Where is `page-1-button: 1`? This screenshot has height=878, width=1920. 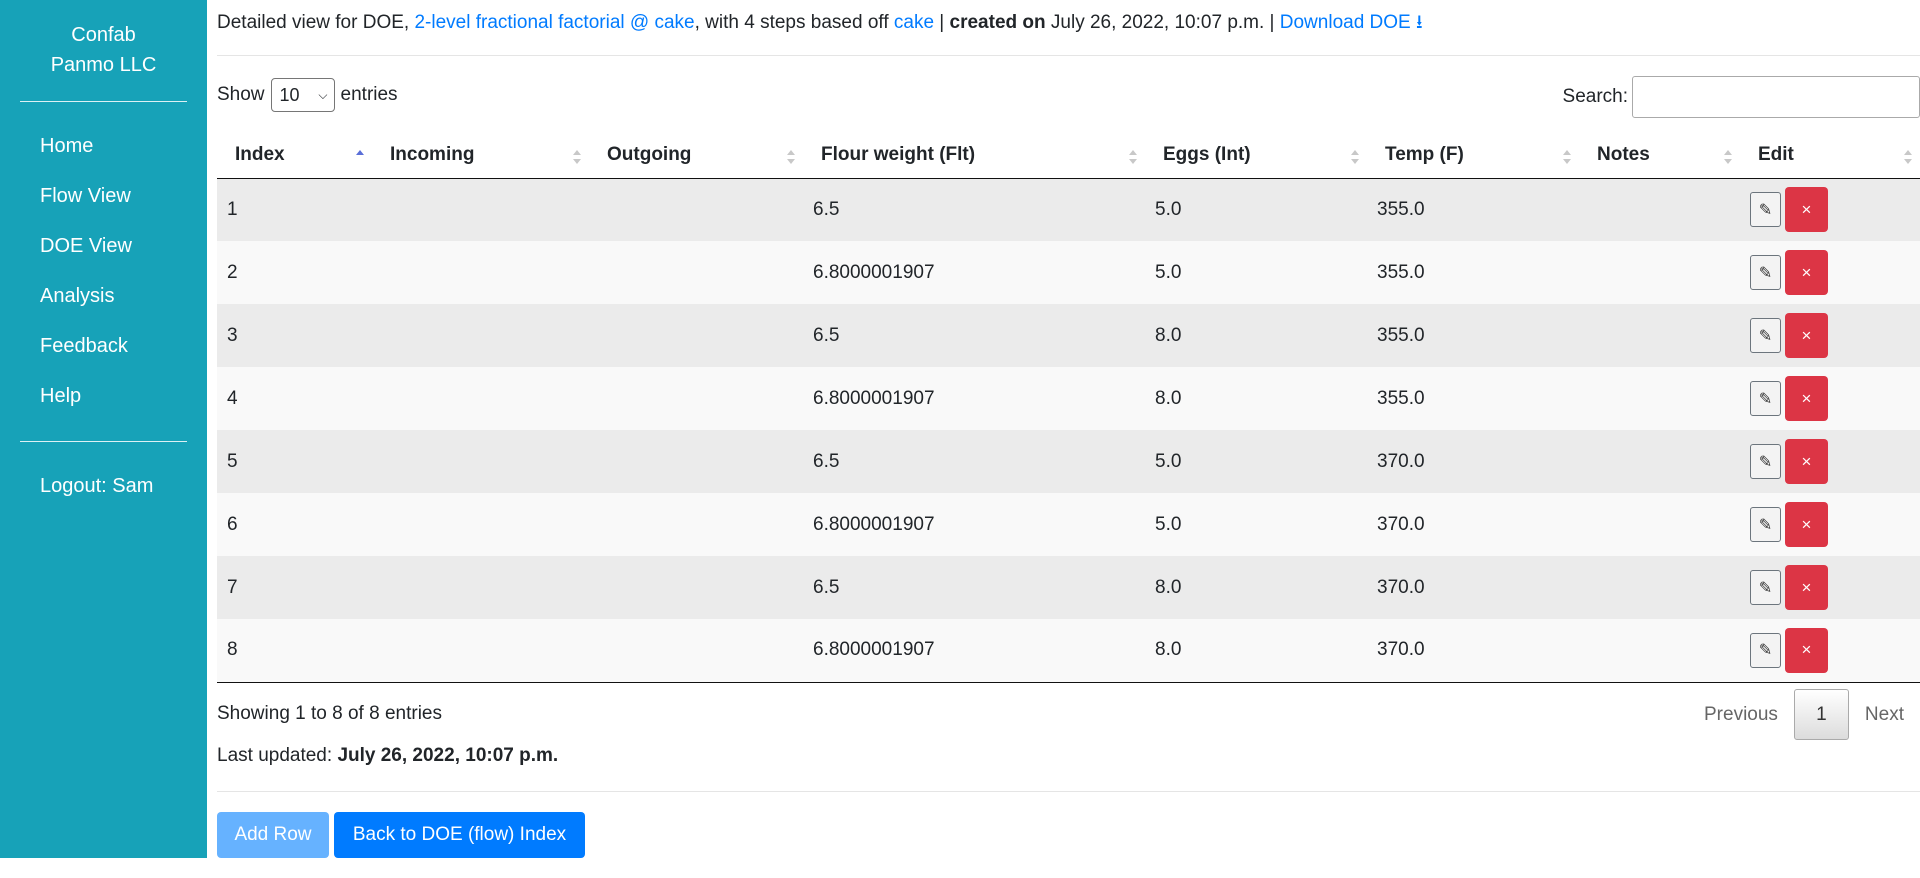
page-1-button: 1 is located at coordinates (1821, 714).